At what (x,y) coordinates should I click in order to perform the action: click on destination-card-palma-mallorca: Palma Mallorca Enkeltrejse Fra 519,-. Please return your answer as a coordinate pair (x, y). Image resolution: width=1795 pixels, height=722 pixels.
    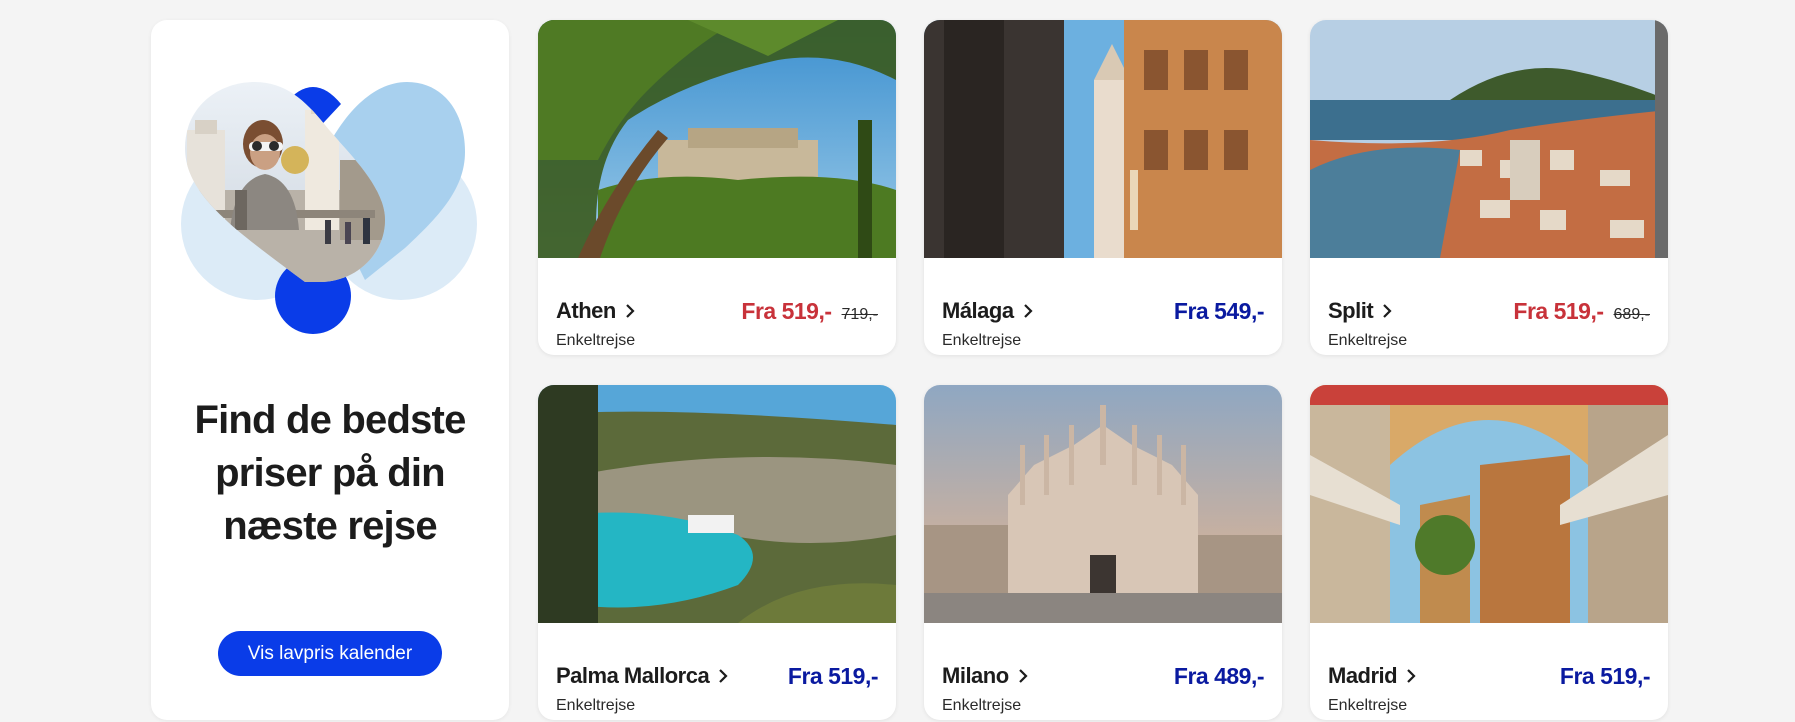
    Looking at the image, I should click on (717, 552).